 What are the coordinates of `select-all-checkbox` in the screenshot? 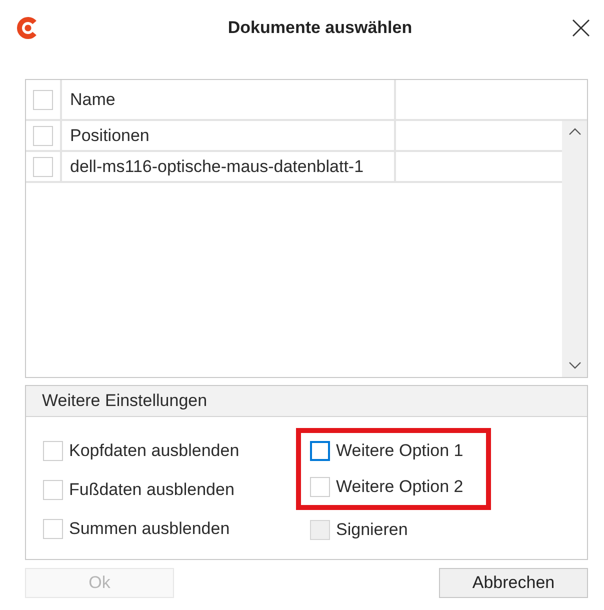 It's located at (43, 100).